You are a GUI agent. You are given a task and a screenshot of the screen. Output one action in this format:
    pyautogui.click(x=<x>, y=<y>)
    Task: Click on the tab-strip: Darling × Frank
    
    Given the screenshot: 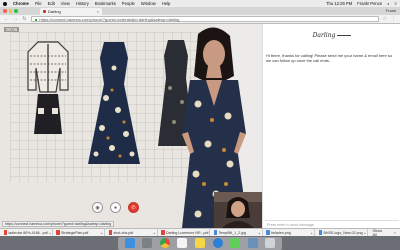 What is the action you would take?
    pyautogui.click(x=200, y=11)
    